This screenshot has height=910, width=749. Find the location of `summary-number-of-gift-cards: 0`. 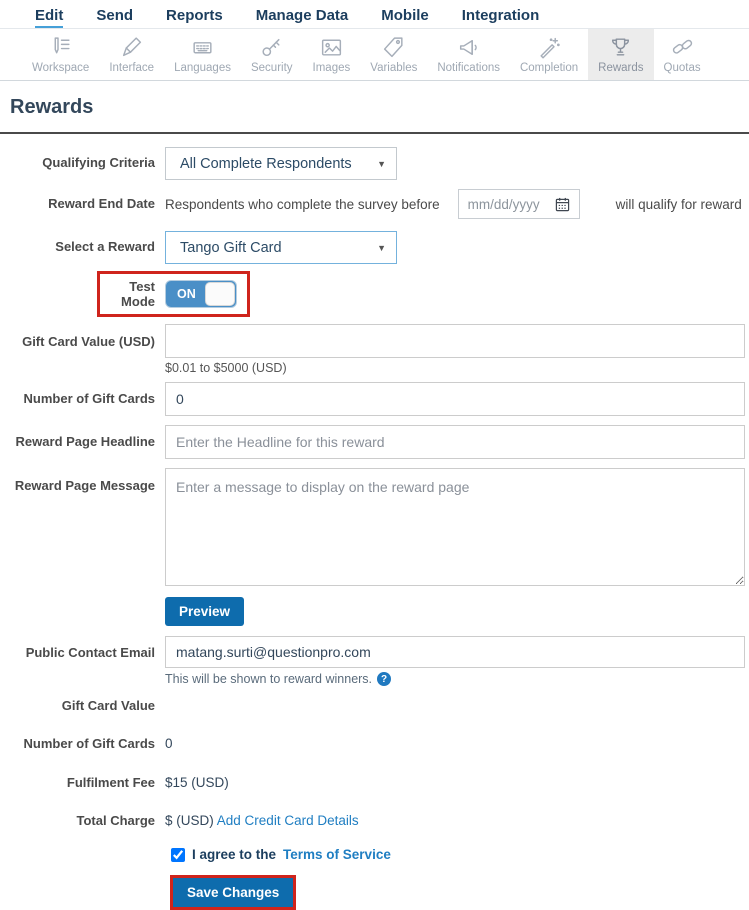

summary-number-of-gift-cards: 0 is located at coordinates (169, 744).